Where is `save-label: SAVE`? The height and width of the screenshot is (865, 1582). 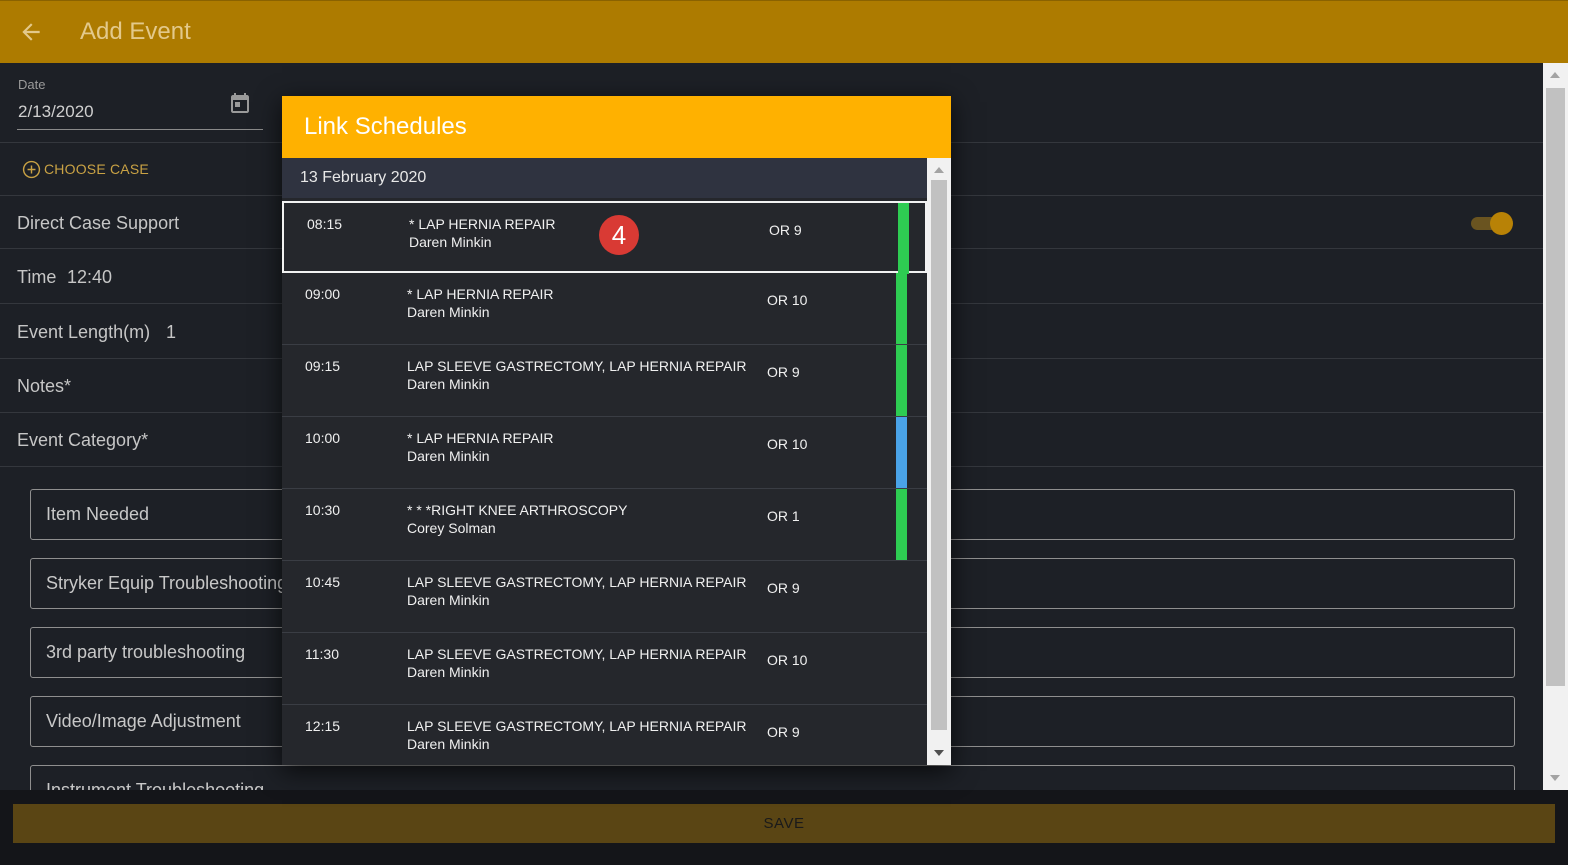 save-label: SAVE is located at coordinates (784, 823).